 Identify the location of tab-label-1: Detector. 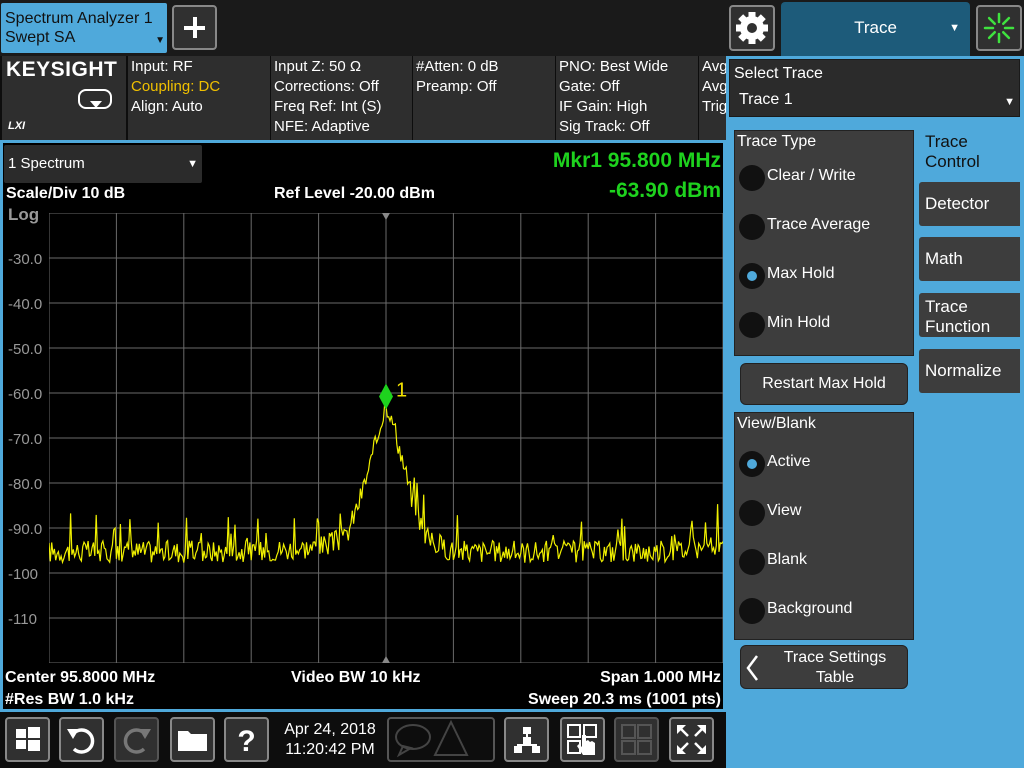
(957, 203).